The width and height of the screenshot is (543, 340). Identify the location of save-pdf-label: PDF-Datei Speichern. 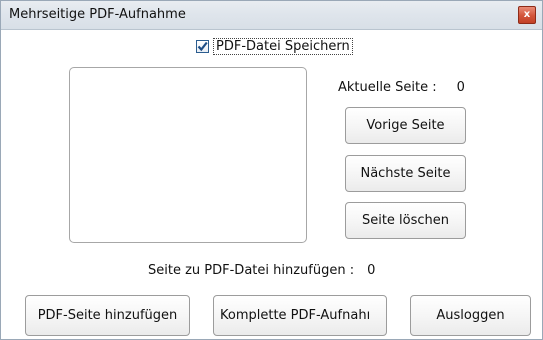
(283, 46).